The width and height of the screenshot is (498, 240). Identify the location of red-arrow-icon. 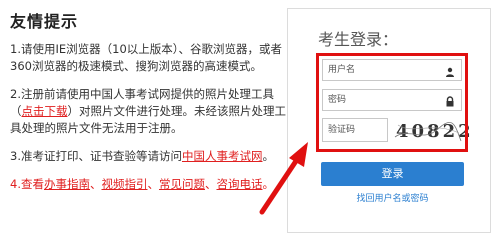
(283, 178).